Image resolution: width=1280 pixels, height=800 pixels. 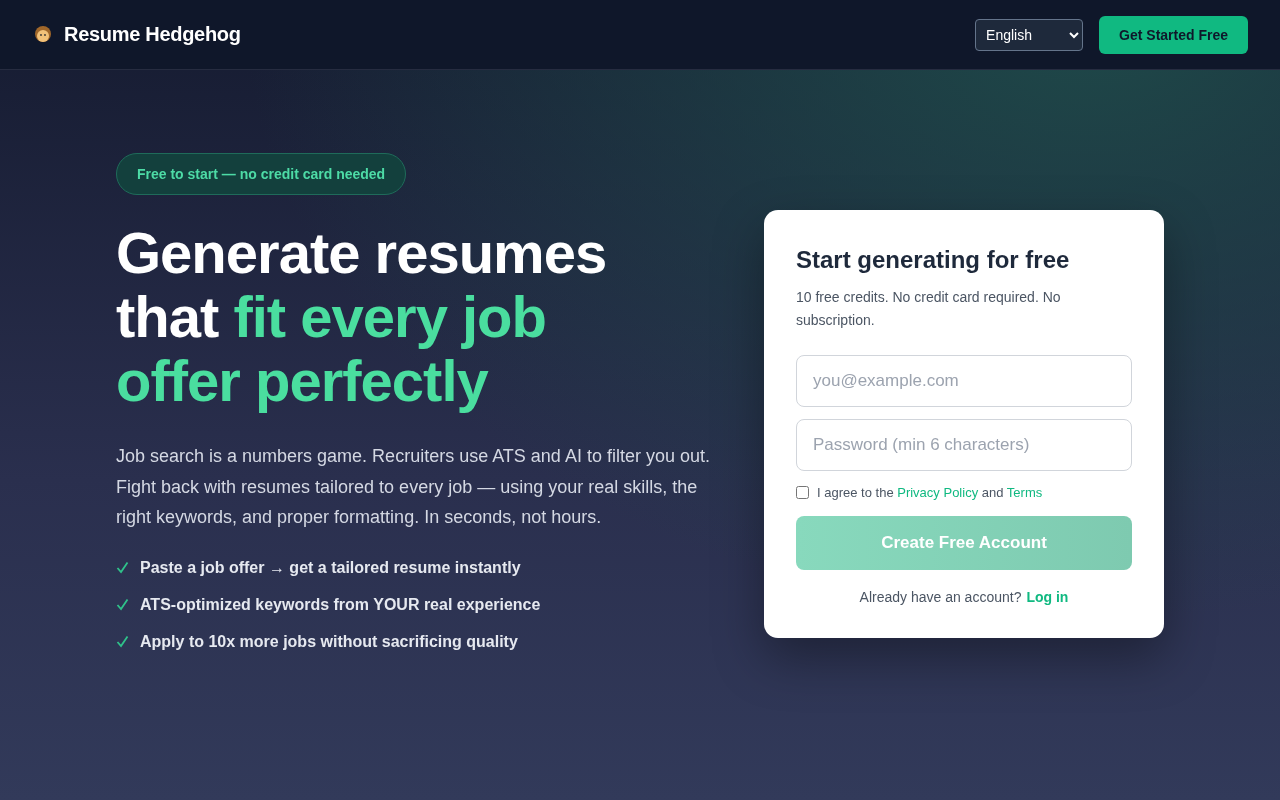 I want to click on consent-text: I agree to the Privacy Policy and Terms, so click(x=930, y=492).